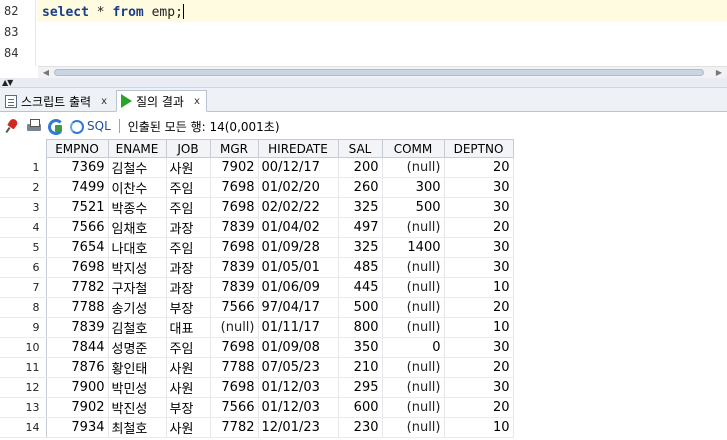 This screenshot has height=440, width=727. I want to click on cell-sal: 210, so click(360, 367).